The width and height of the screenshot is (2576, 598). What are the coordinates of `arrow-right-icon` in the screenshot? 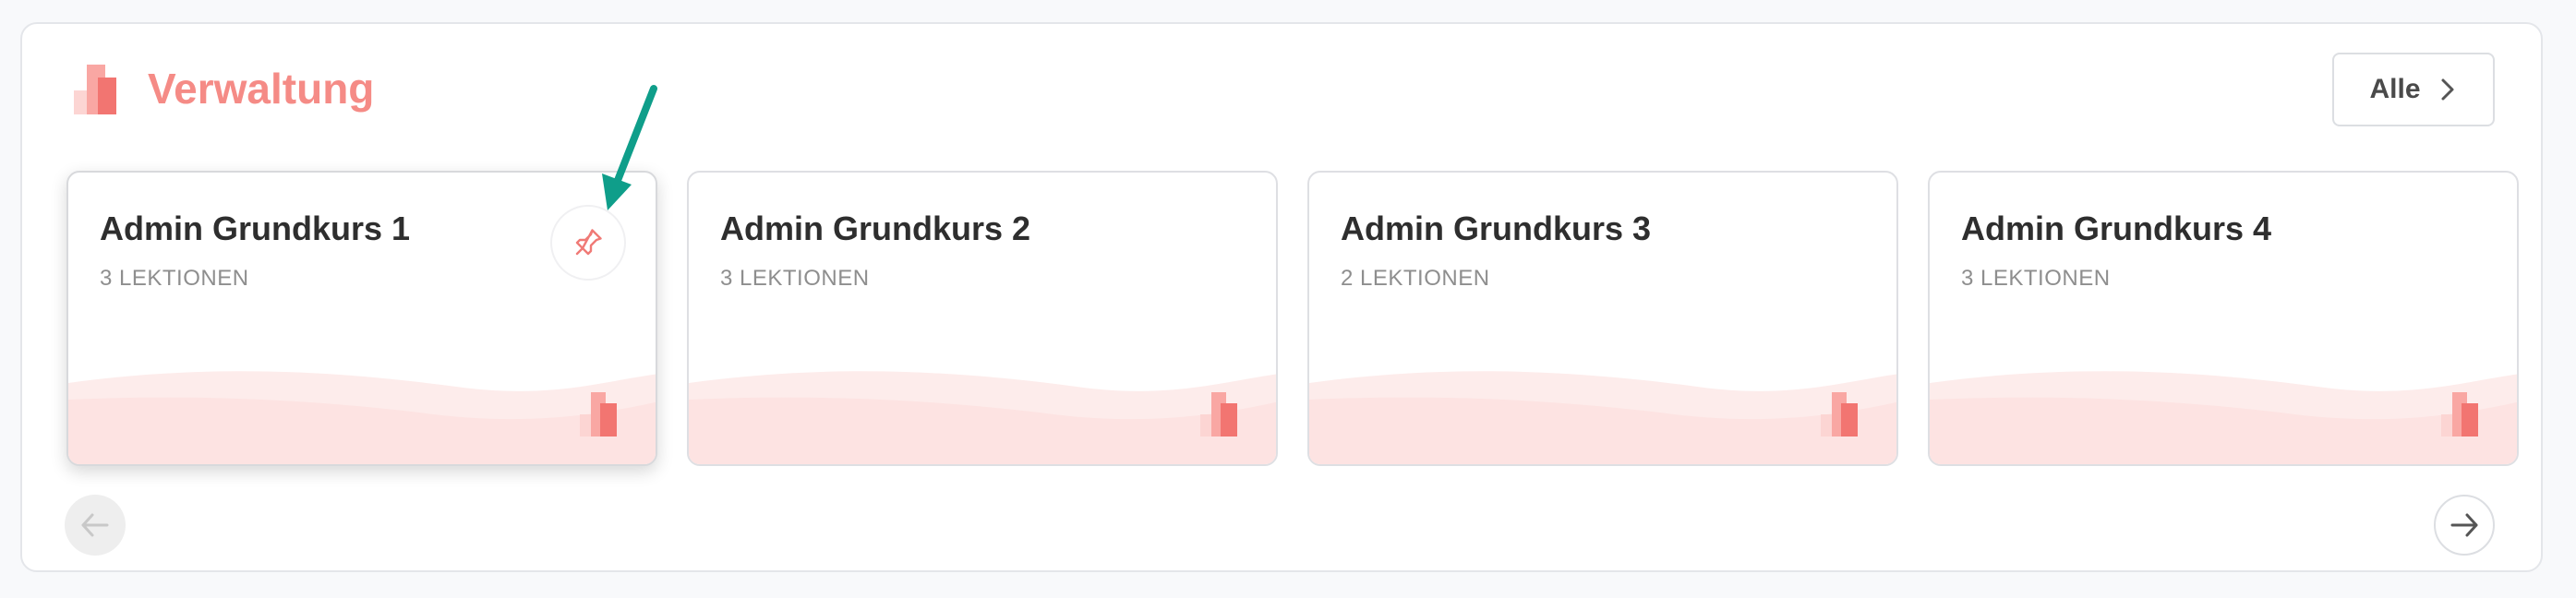 It's located at (2464, 525).